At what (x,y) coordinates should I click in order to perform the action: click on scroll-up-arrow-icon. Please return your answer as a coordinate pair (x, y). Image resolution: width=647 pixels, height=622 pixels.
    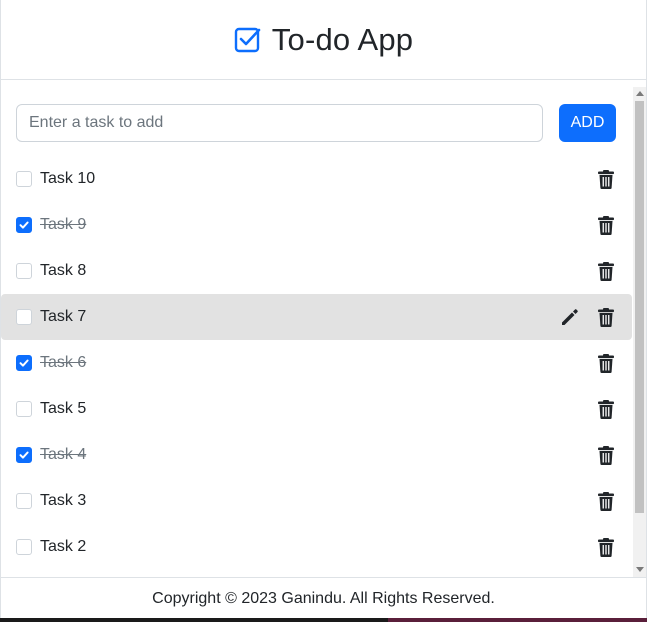
    Looking at the image, I should click on (640, 93).